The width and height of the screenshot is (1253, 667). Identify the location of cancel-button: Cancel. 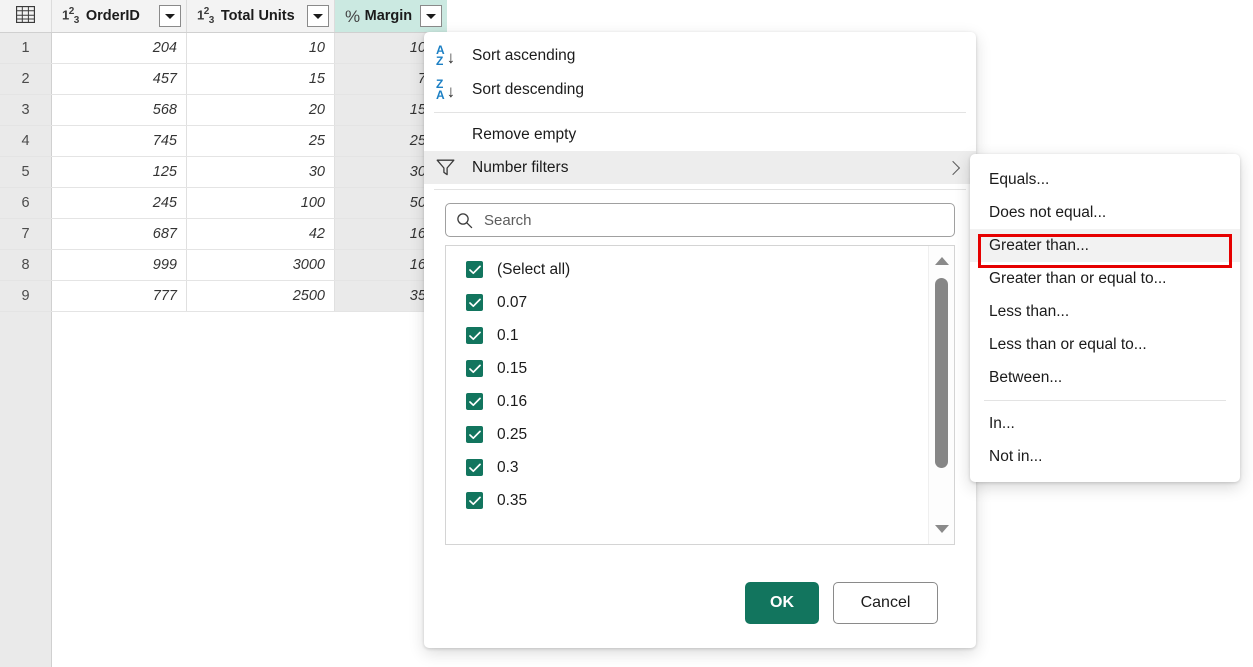
(885, 603).